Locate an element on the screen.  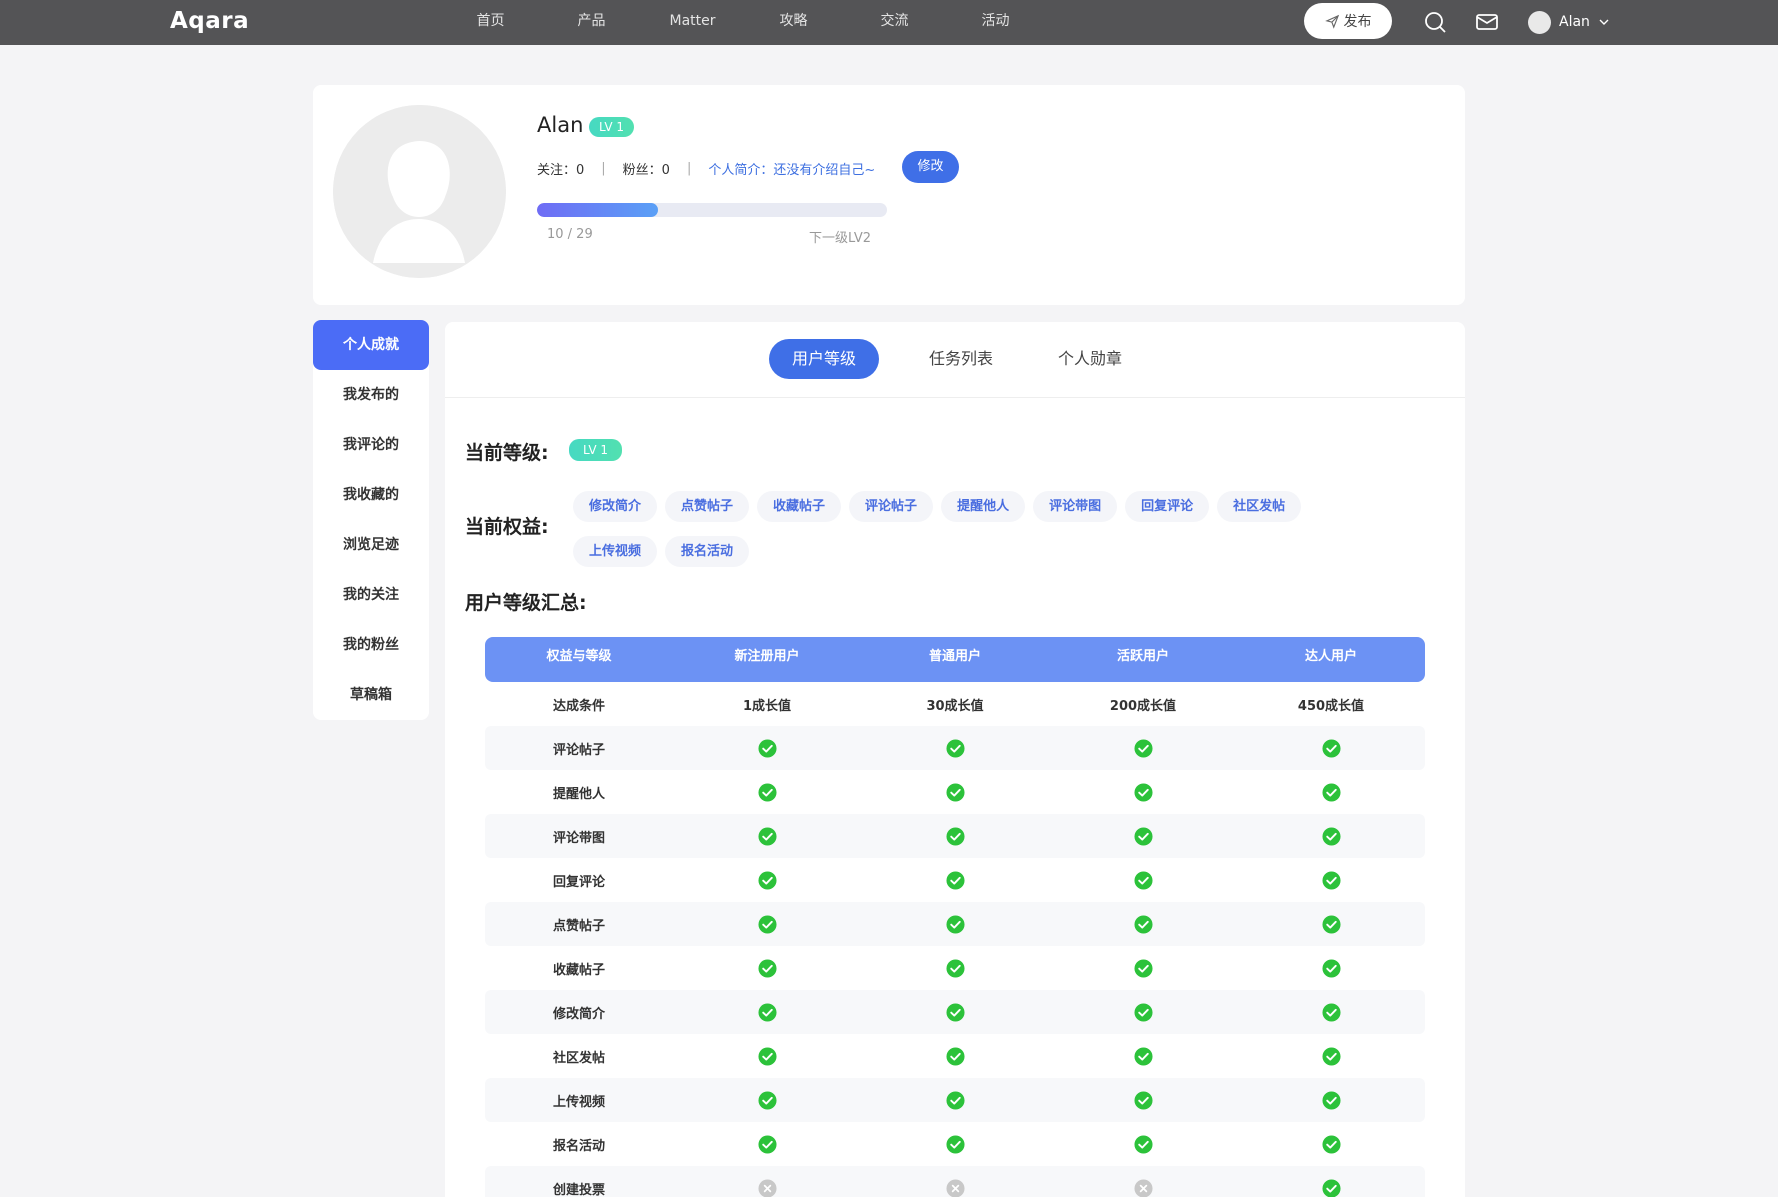
table-row: 评论帖子 is located at coordinates (955, 748).